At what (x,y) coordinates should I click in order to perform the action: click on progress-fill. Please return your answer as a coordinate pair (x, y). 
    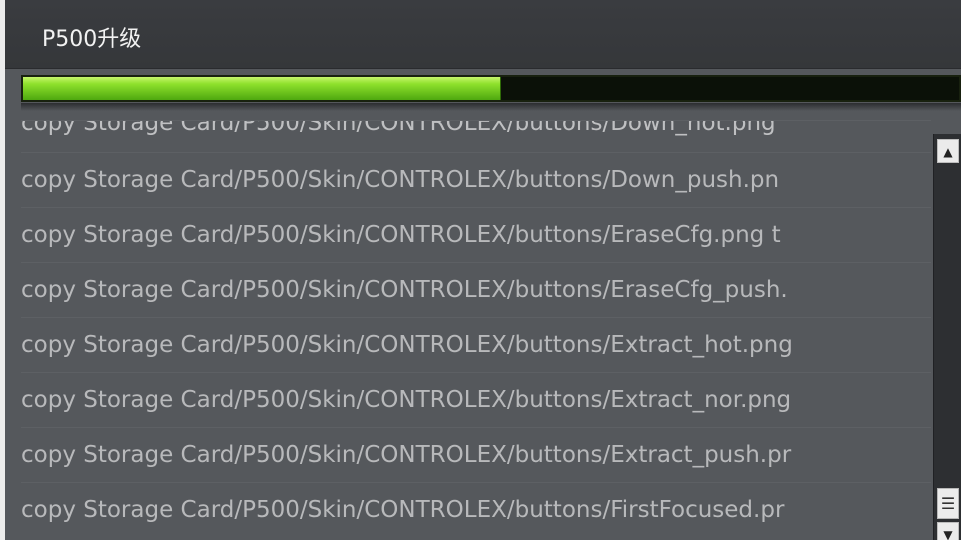
    Looking at the image, I should click on (262, 88).